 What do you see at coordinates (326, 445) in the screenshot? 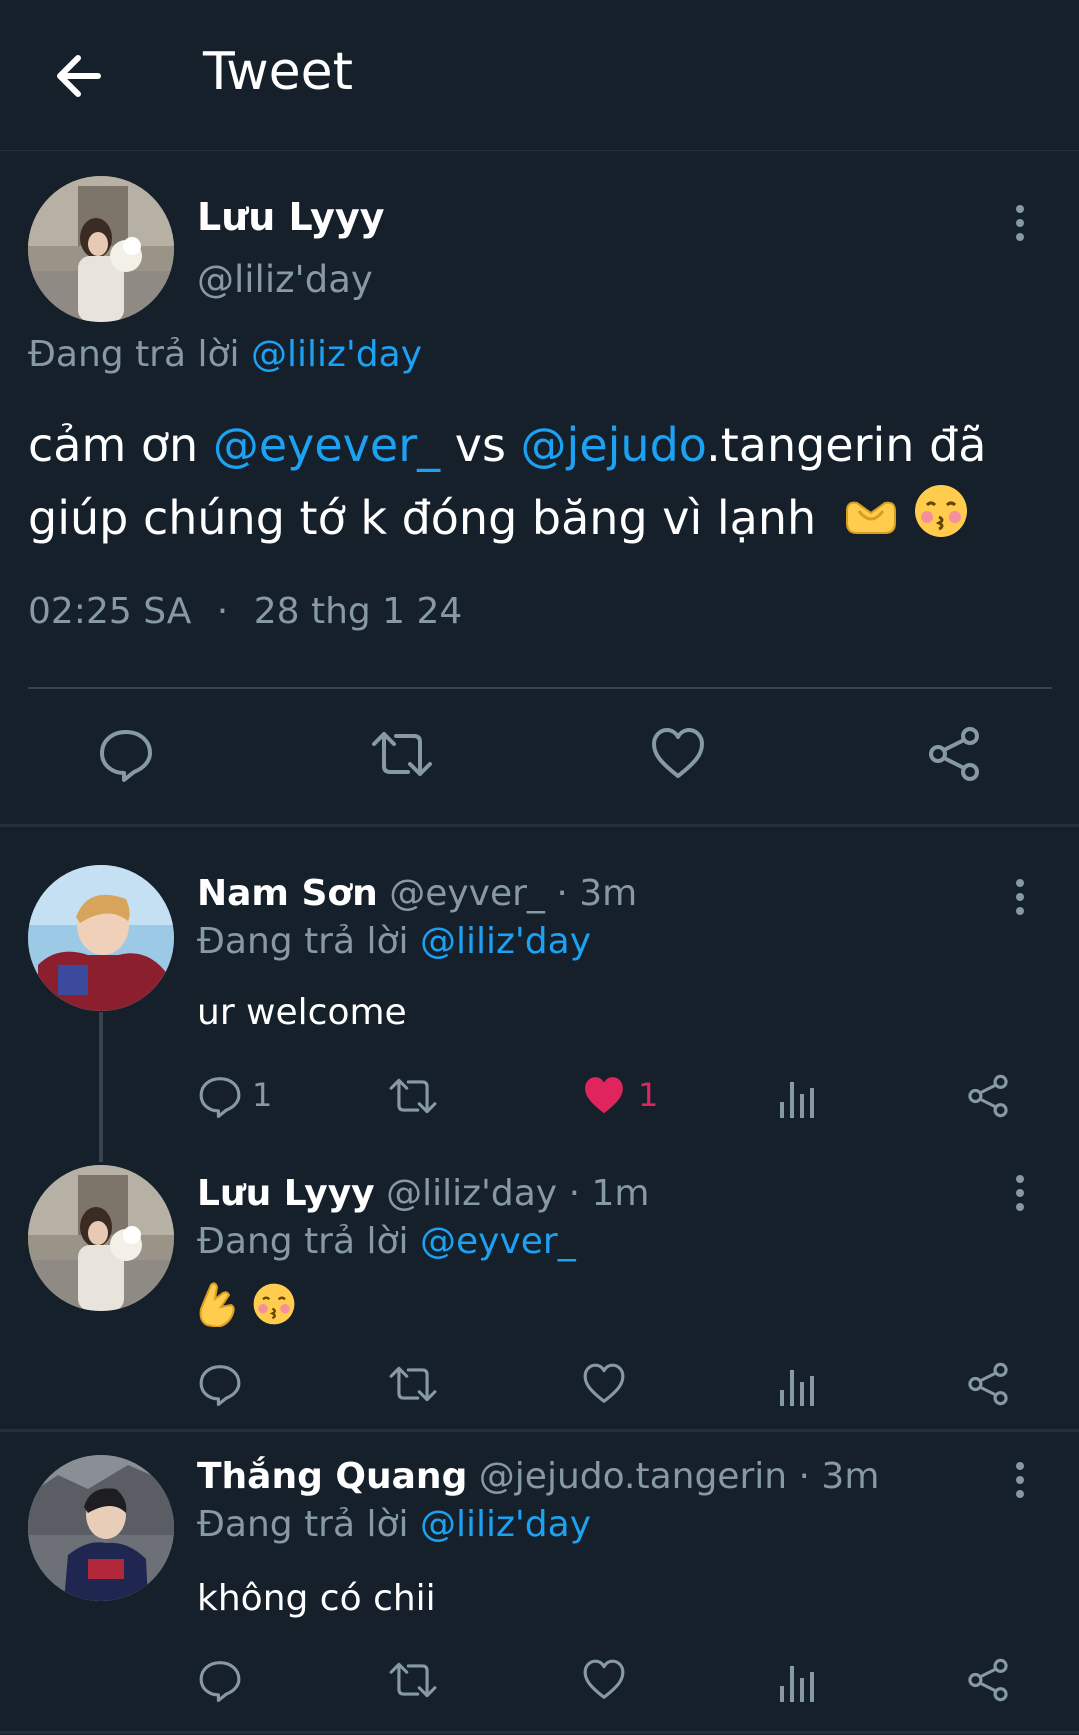
I see `mention-link: @eyever_` at bounding box center [326, 445].